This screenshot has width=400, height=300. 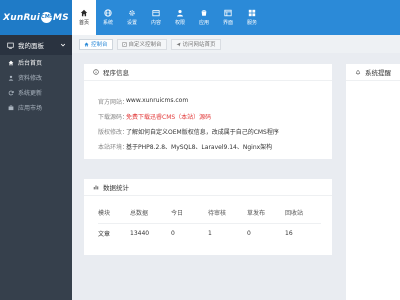 What do you see at coordinates (84, 17) in the screenshot?
I see `topnav-home: 首页` at bounding box center [84, 17].